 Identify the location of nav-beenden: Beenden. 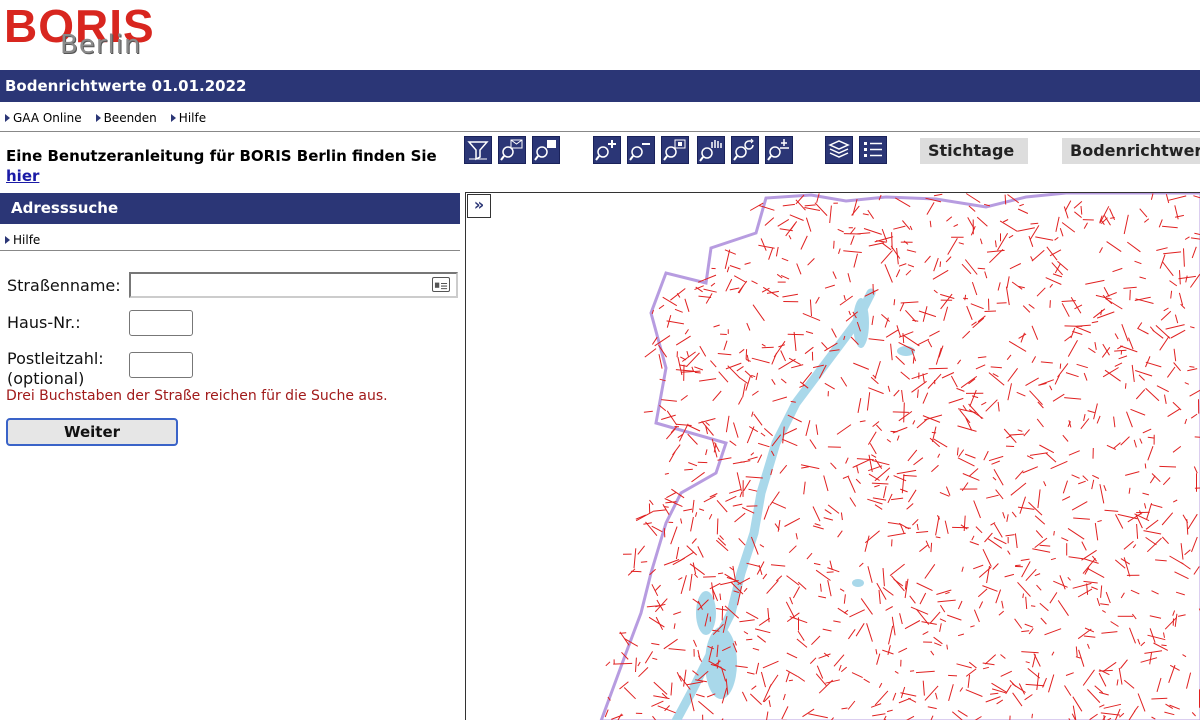
(126, 118).